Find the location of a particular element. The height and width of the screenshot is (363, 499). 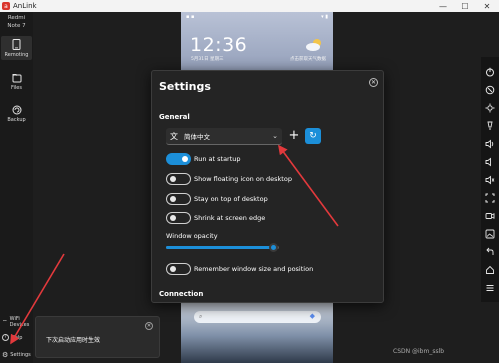

sidebar-item-settings: ⚙ Settings is located at coordinates (16, 355).